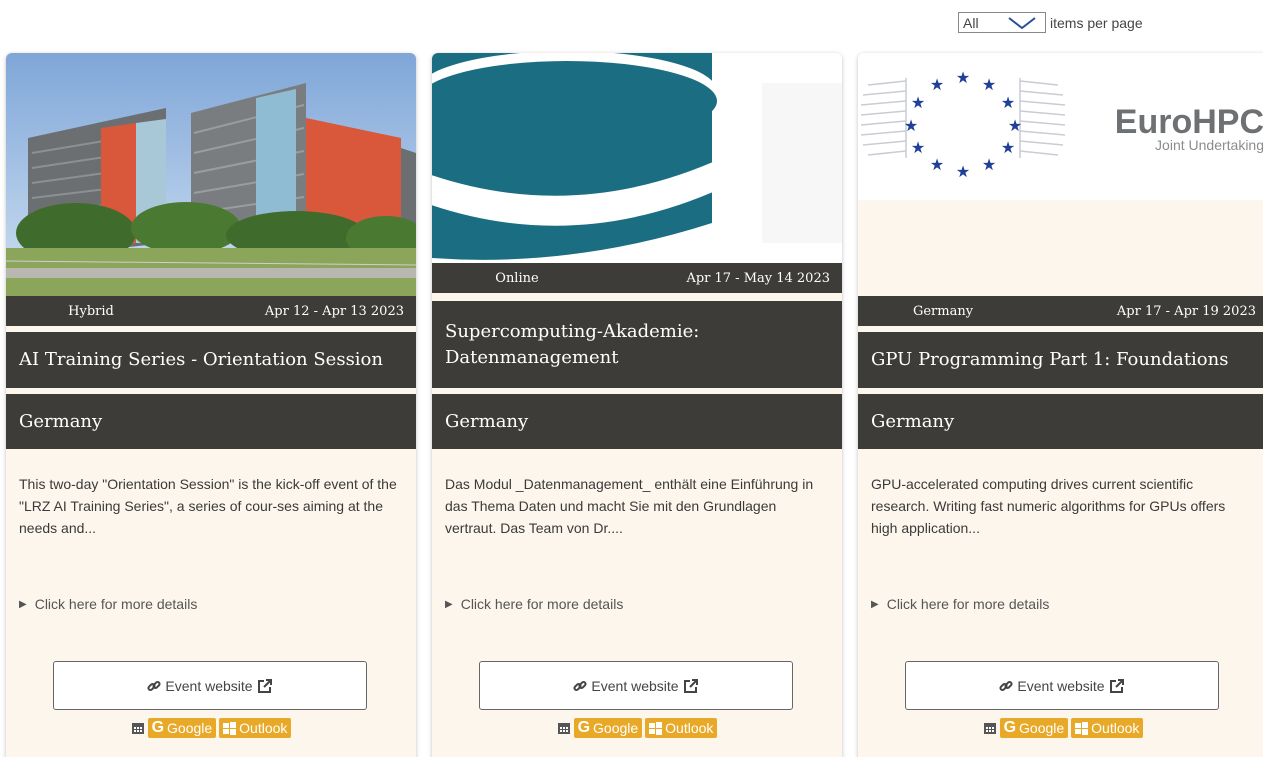  I want to click on event-title: Supercomputing-Akademie: Datenmanagement, so click(637, 344).